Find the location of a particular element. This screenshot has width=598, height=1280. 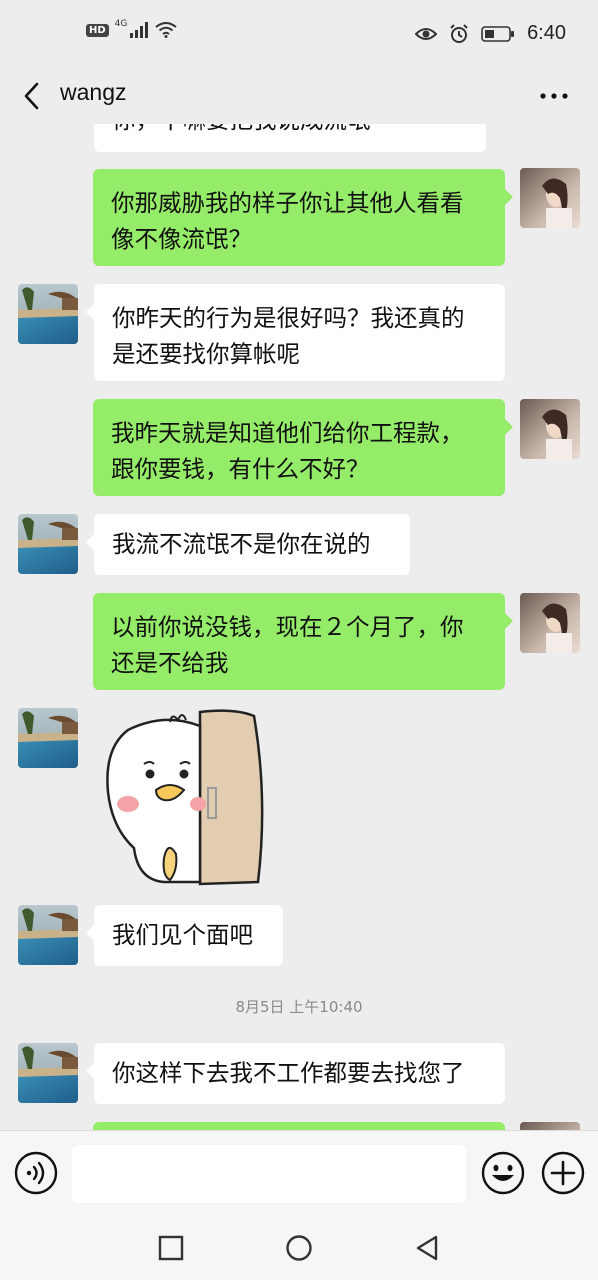

message-bubble-incoming: 我们见个面吧 is located at coordinates (184, 935).